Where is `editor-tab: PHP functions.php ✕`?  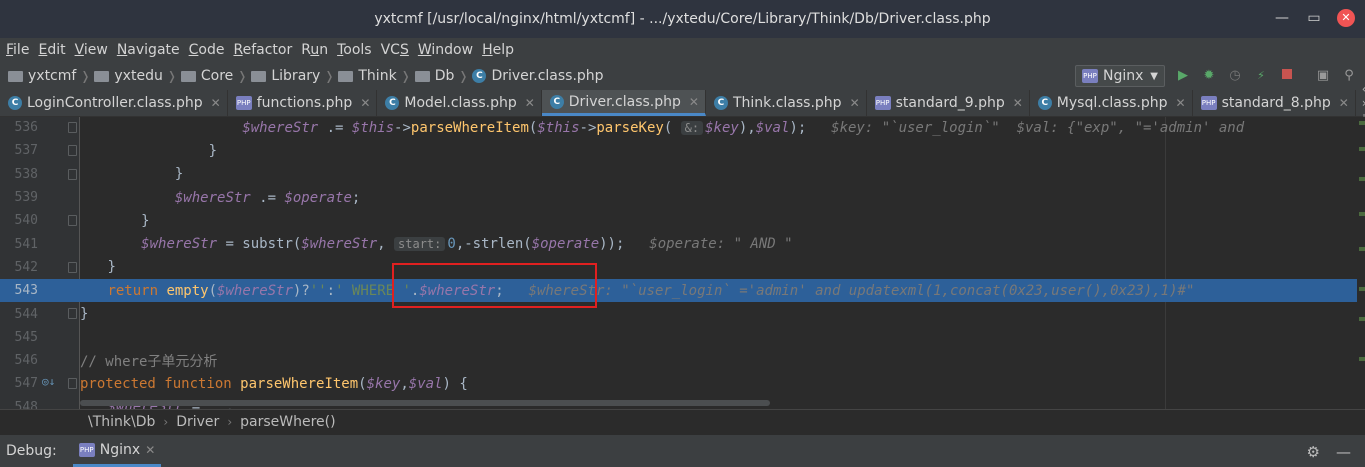
editor-tab: PHP functions.php ✕ is located at coordinates (303, 103).